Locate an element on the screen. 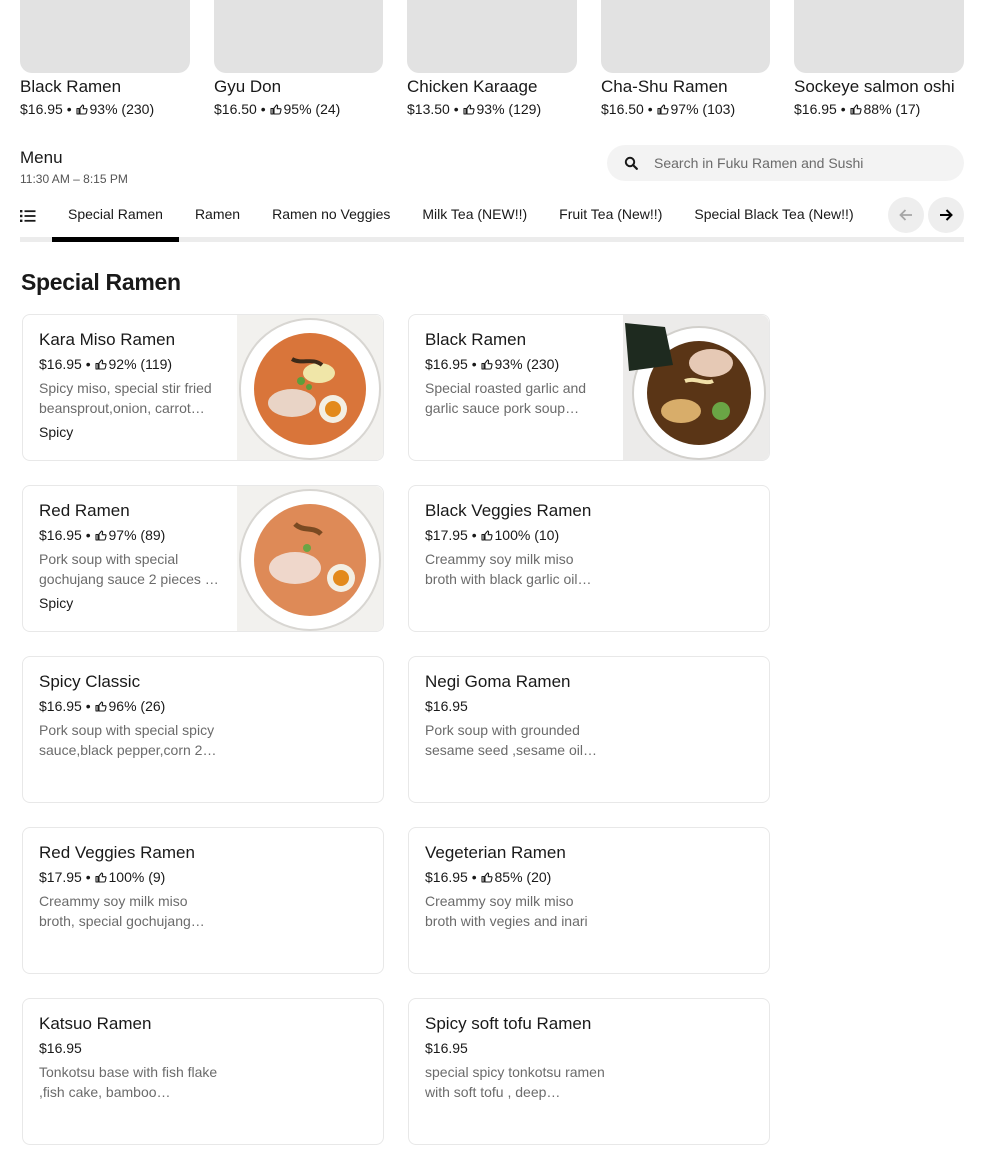 The height and width of the screenshot is (1158, 984). search-bar is located at coordinates (785, 163).